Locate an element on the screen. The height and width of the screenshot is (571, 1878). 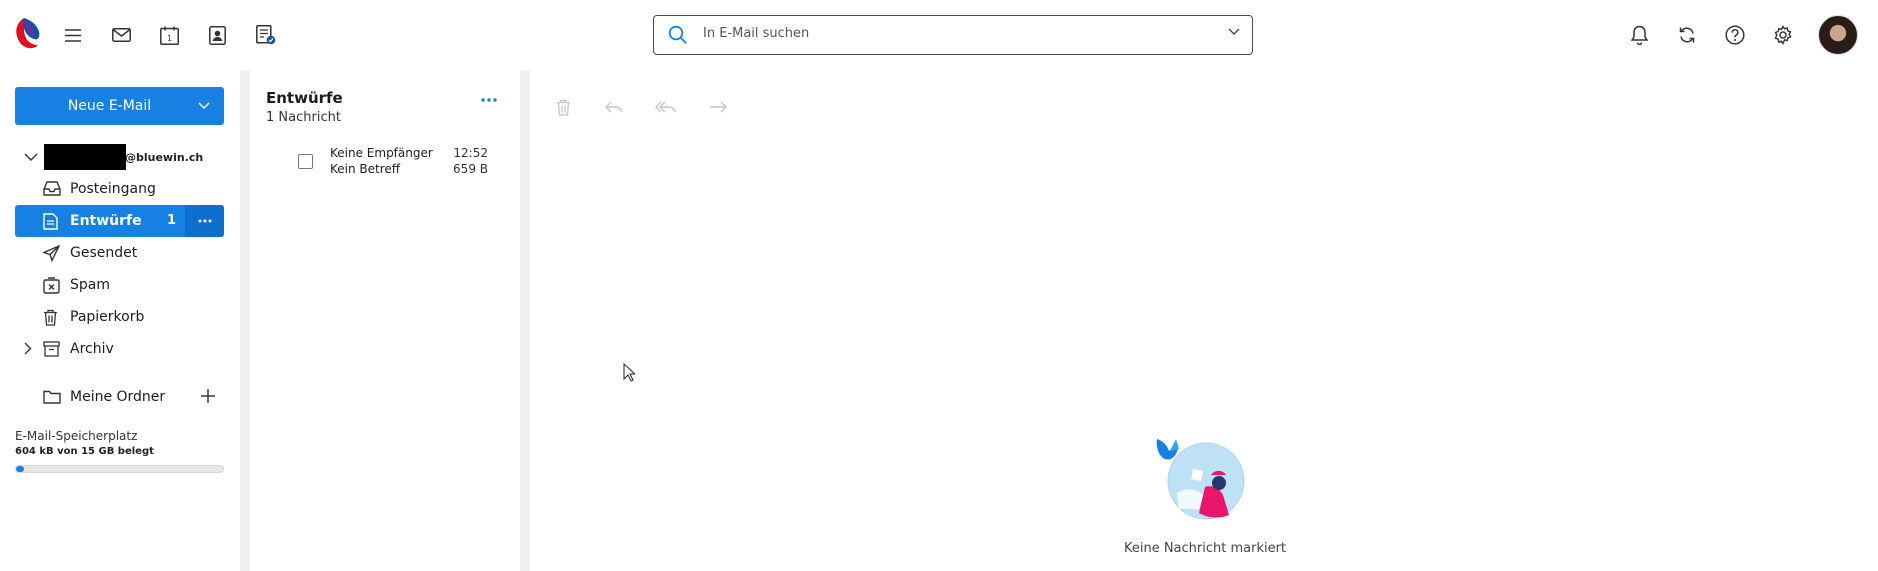
menu-icon is located at coordinates (73, 35).